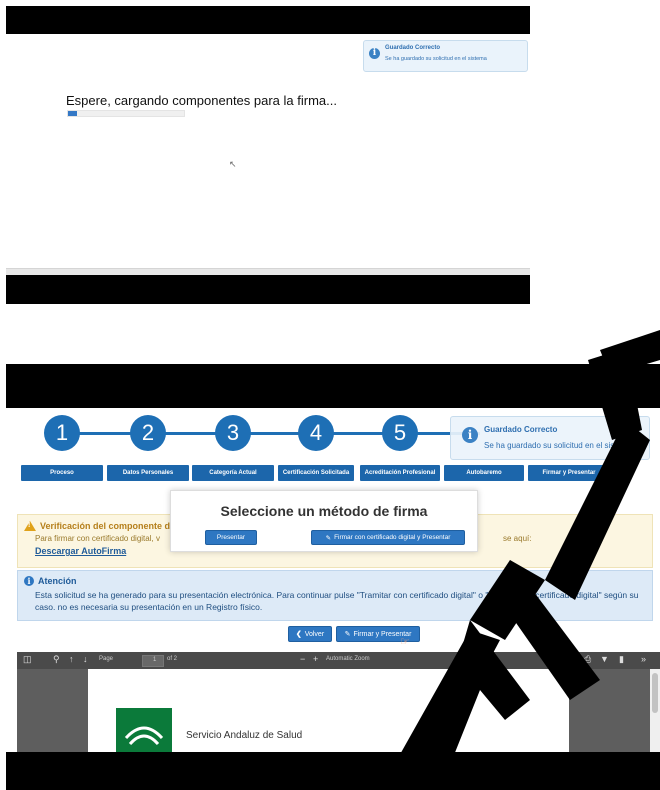  I want to click on back-button-label: Volver, so click(314, 634).